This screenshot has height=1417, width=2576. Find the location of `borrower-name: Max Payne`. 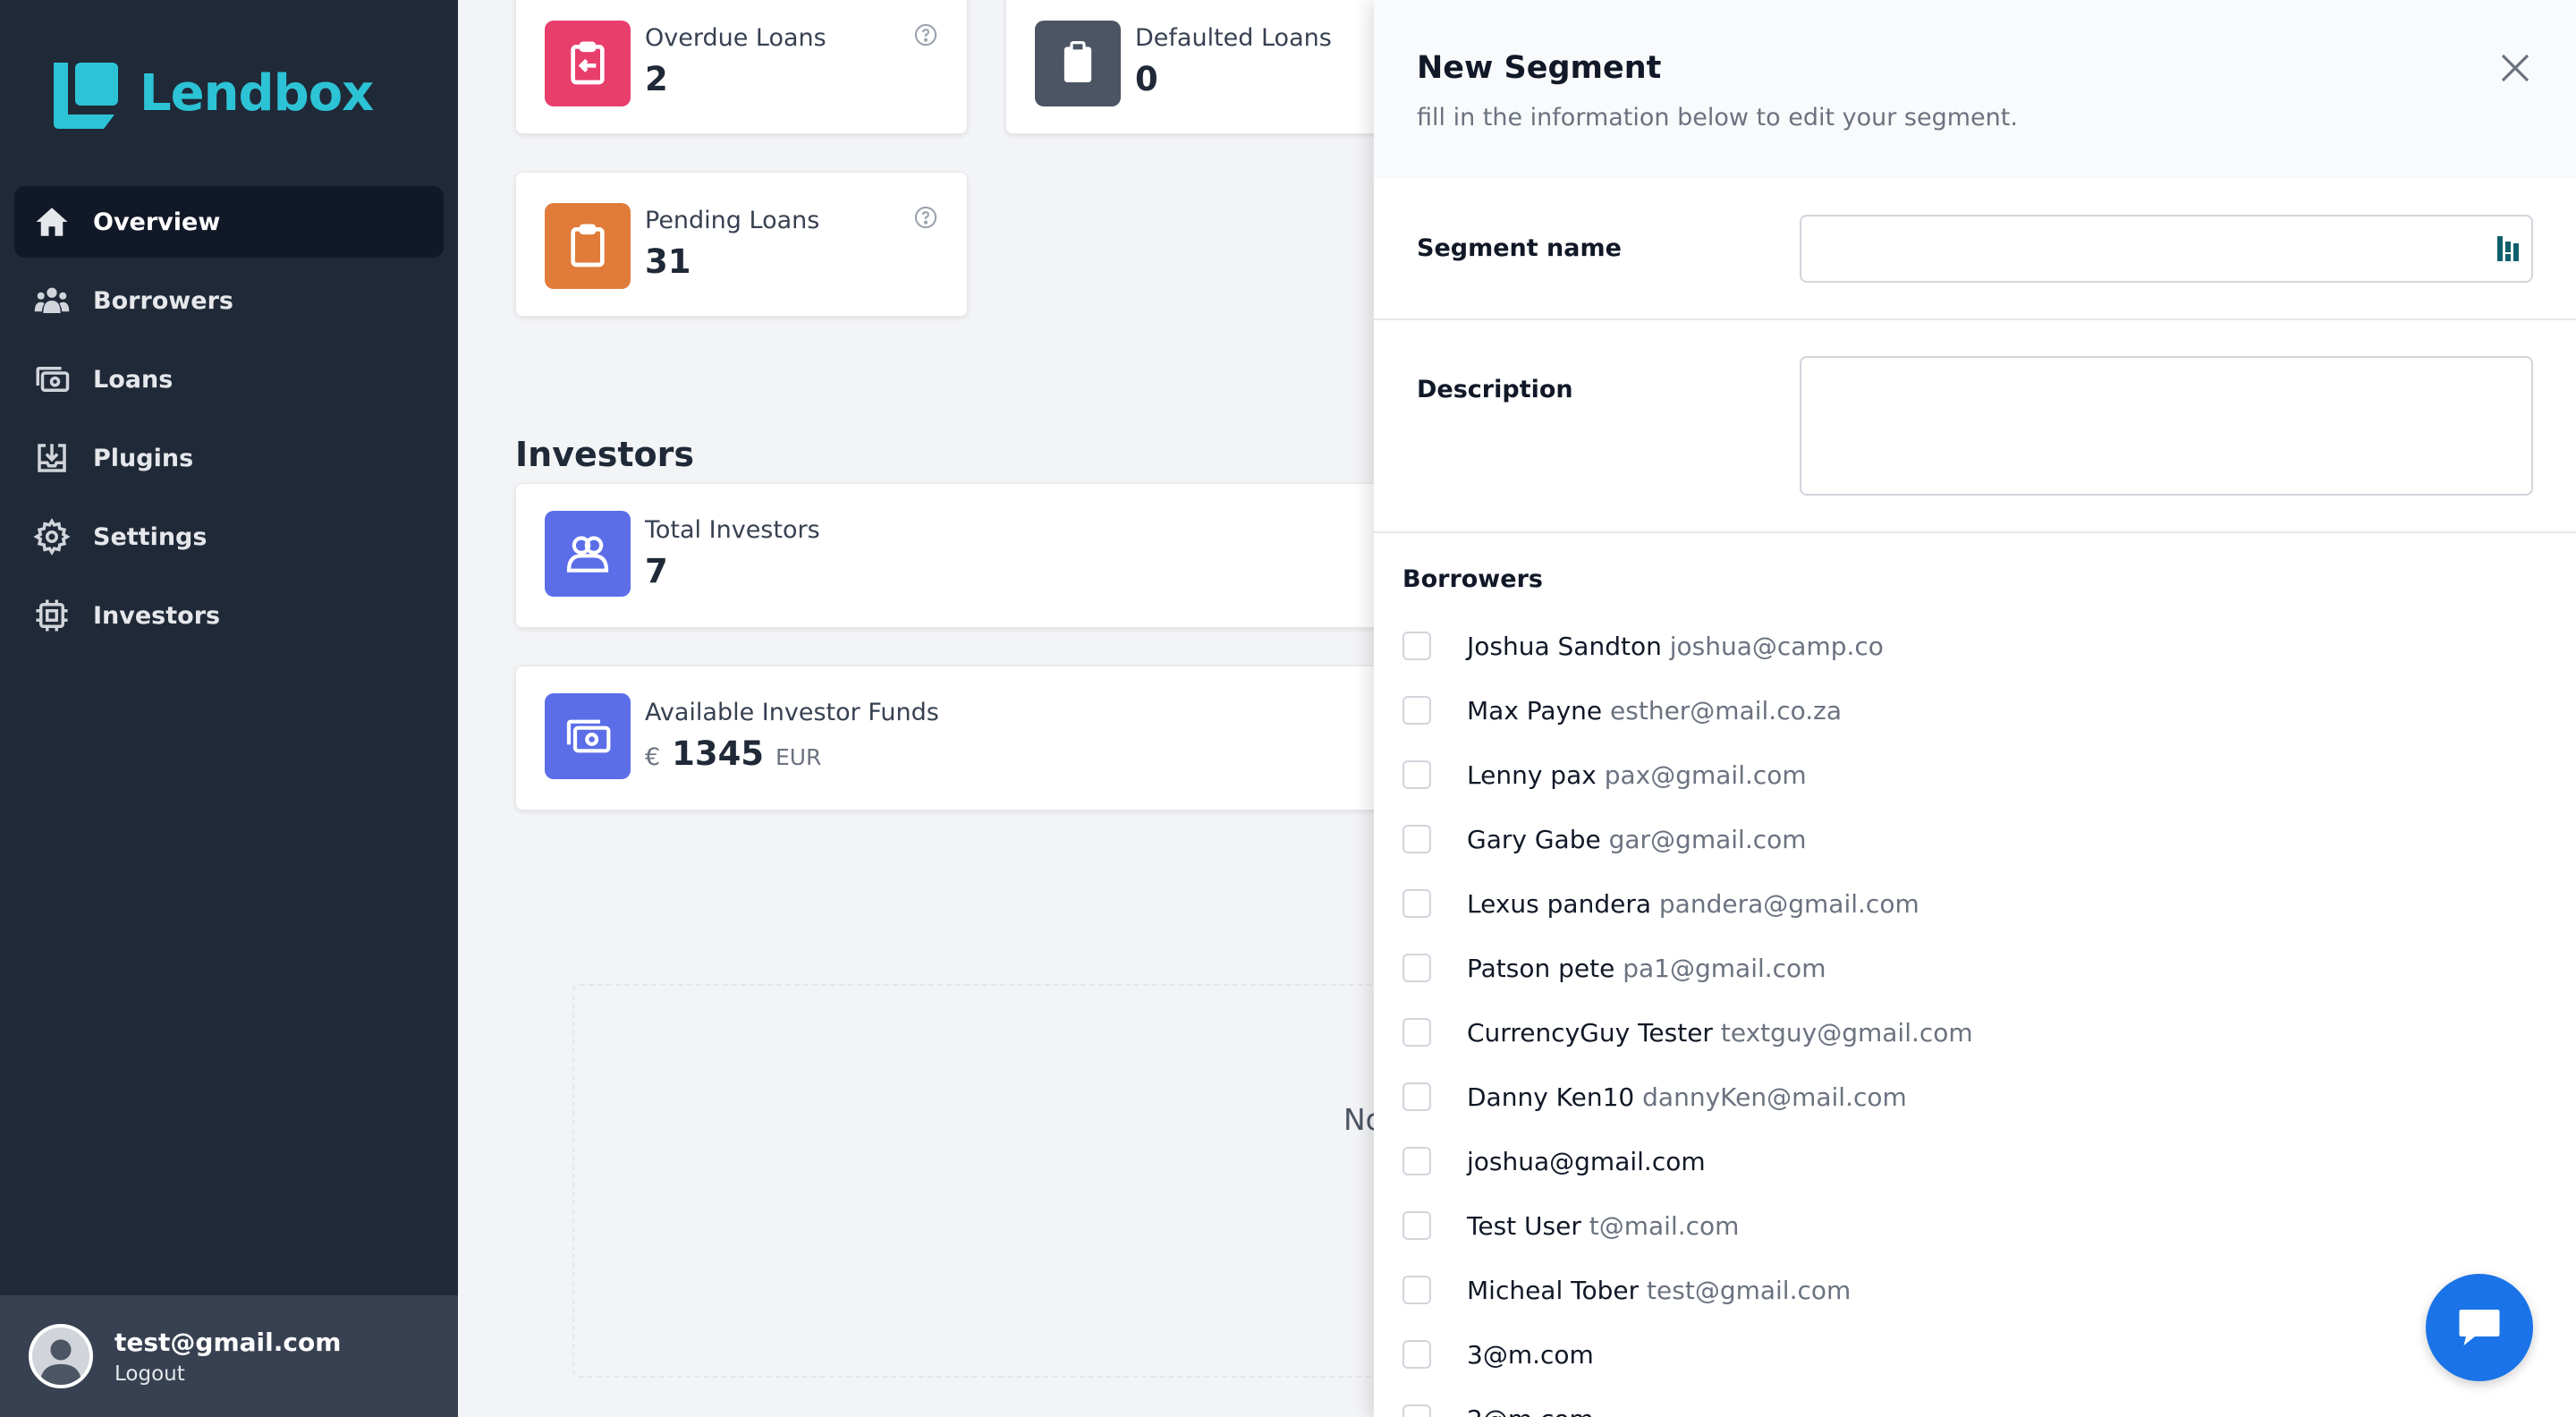

borrower-name: Max Payne is located at coordinates (1535, 710).